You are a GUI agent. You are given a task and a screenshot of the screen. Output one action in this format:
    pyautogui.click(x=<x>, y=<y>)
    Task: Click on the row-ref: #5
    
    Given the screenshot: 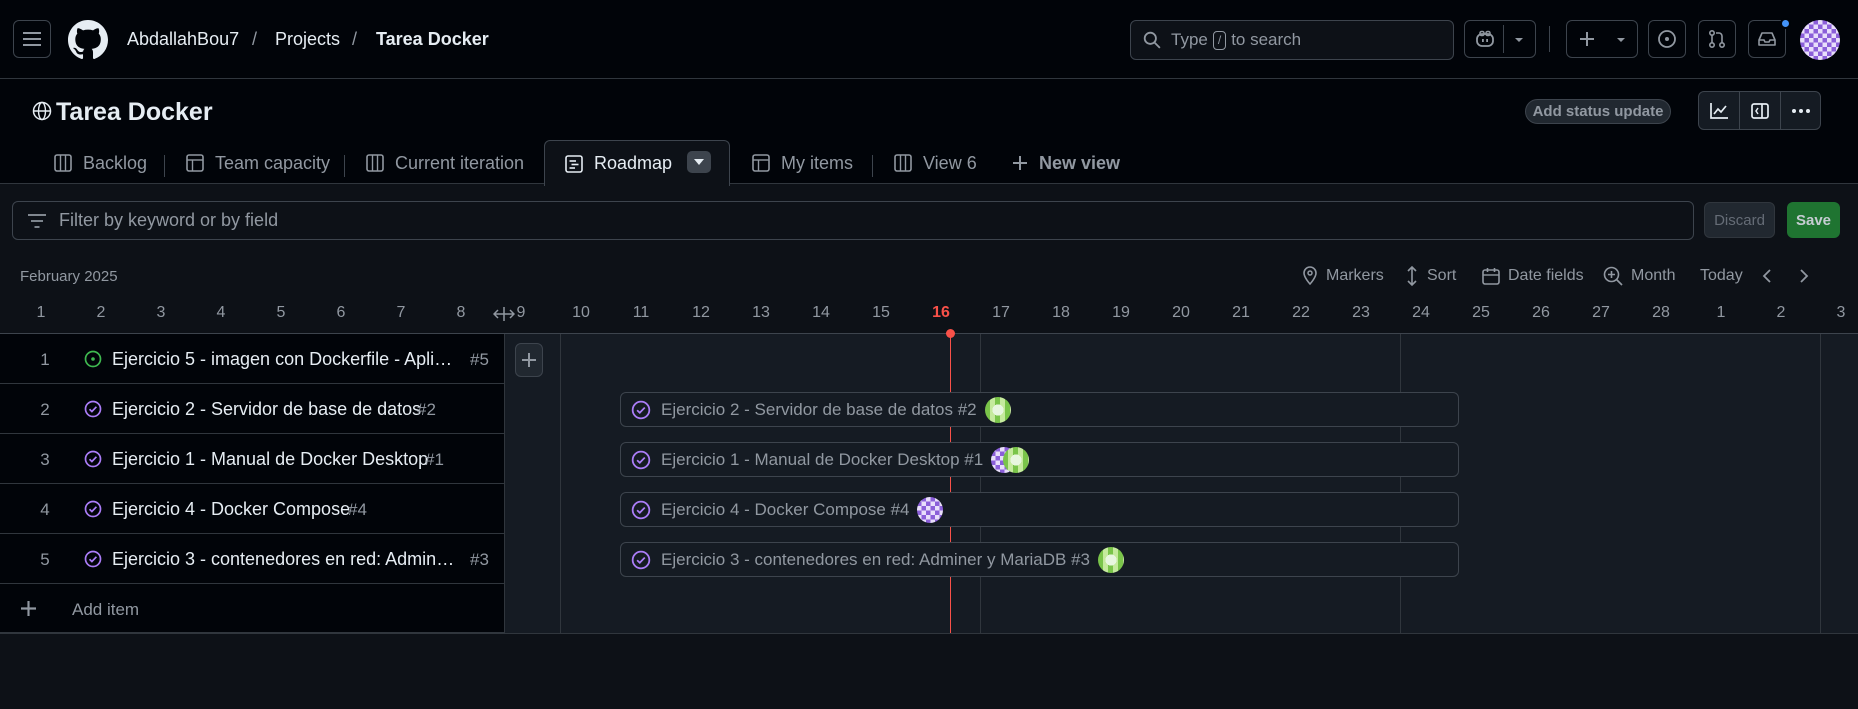 What is the action you would take?
    pyautogui.click(x=479, y=359)
    